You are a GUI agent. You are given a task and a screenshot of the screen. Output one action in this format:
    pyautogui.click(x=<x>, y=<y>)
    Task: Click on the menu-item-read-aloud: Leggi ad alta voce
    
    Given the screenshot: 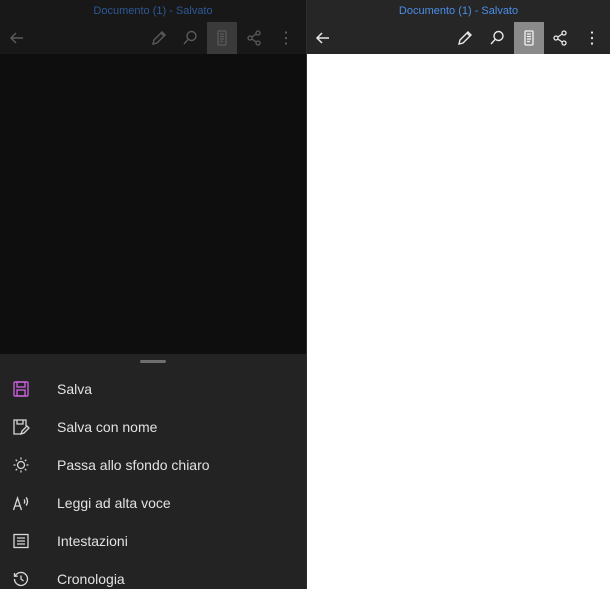 What is the action you would take?
    pyautogui.click(x=153, y=503)
    